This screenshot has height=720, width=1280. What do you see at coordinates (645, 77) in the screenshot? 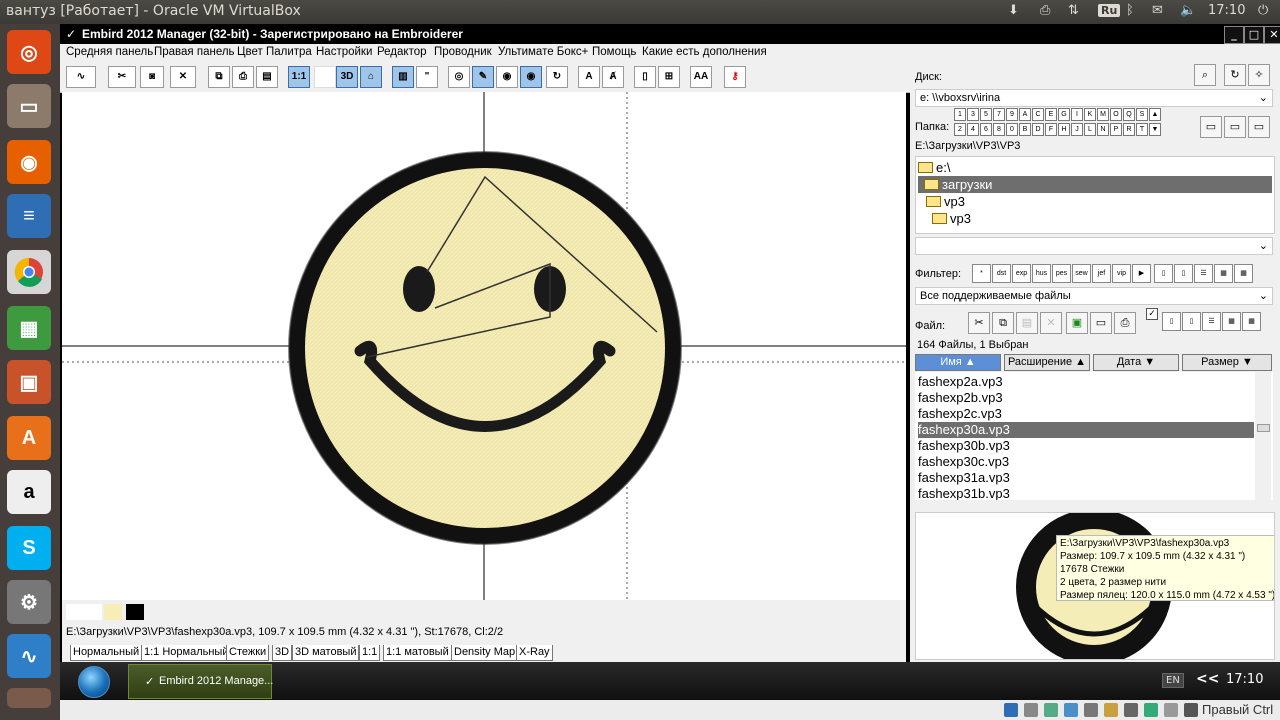
I see `pages-icon: ▯` at bounding box center [645, 77].